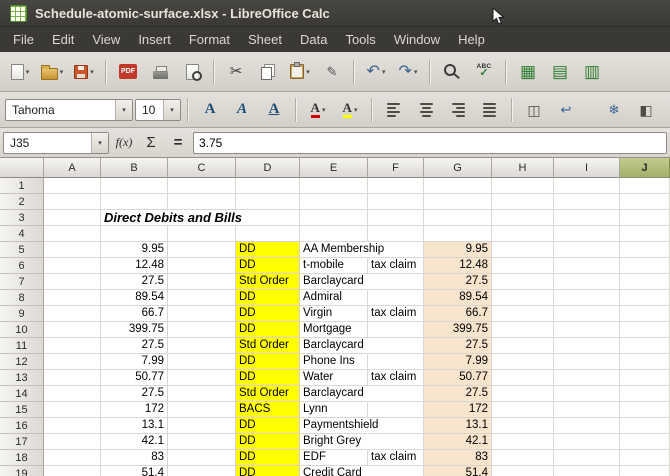 The image size is (670, 476). What do you see at coordinates (645, 410) in the screenshot?
I see `cell-J15` at bounding box center [645, 410].